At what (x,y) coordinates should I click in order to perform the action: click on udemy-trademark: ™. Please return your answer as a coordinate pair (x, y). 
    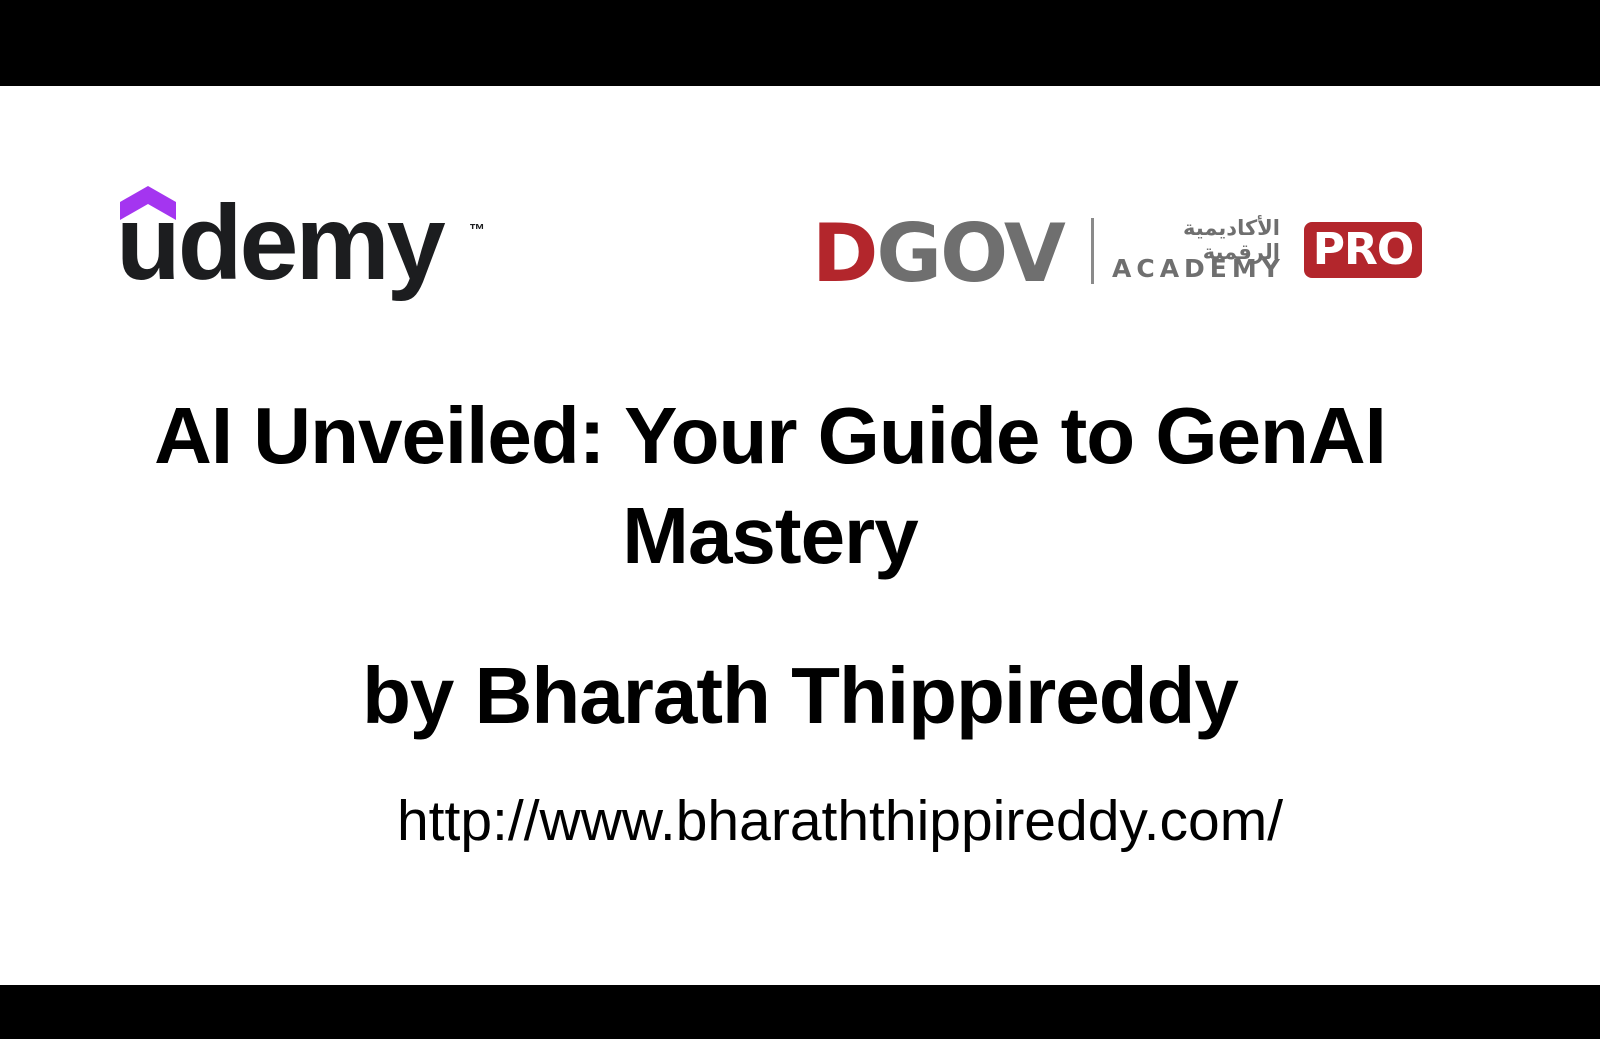
    Looking at the image, I should click on (477, 230).